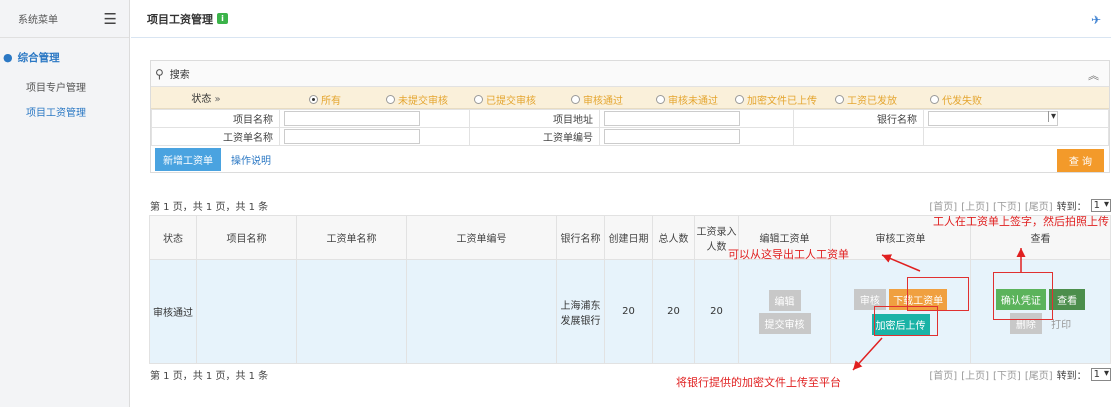  What do you see at coordinates (776, 99) in the screenshot?
I see `status-radio-encrypted-uploaded: 加密文件已上传` at bounding box center [776, 99].